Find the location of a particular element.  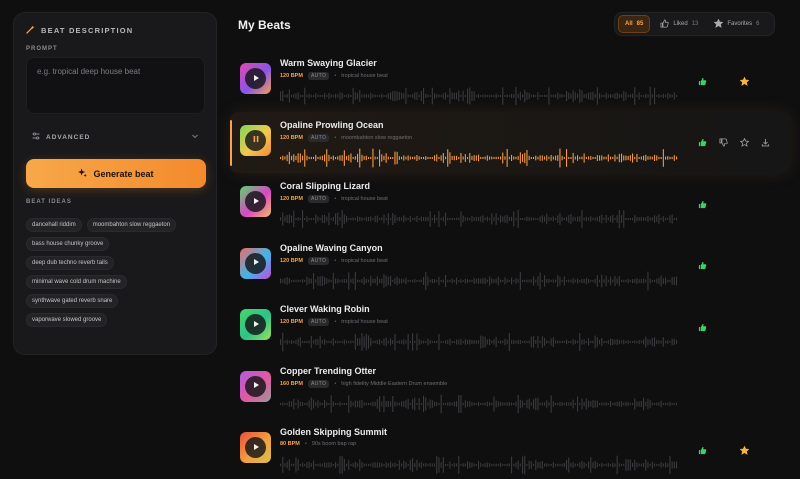

page-title: My Beats is located at coordinates (264, 25).